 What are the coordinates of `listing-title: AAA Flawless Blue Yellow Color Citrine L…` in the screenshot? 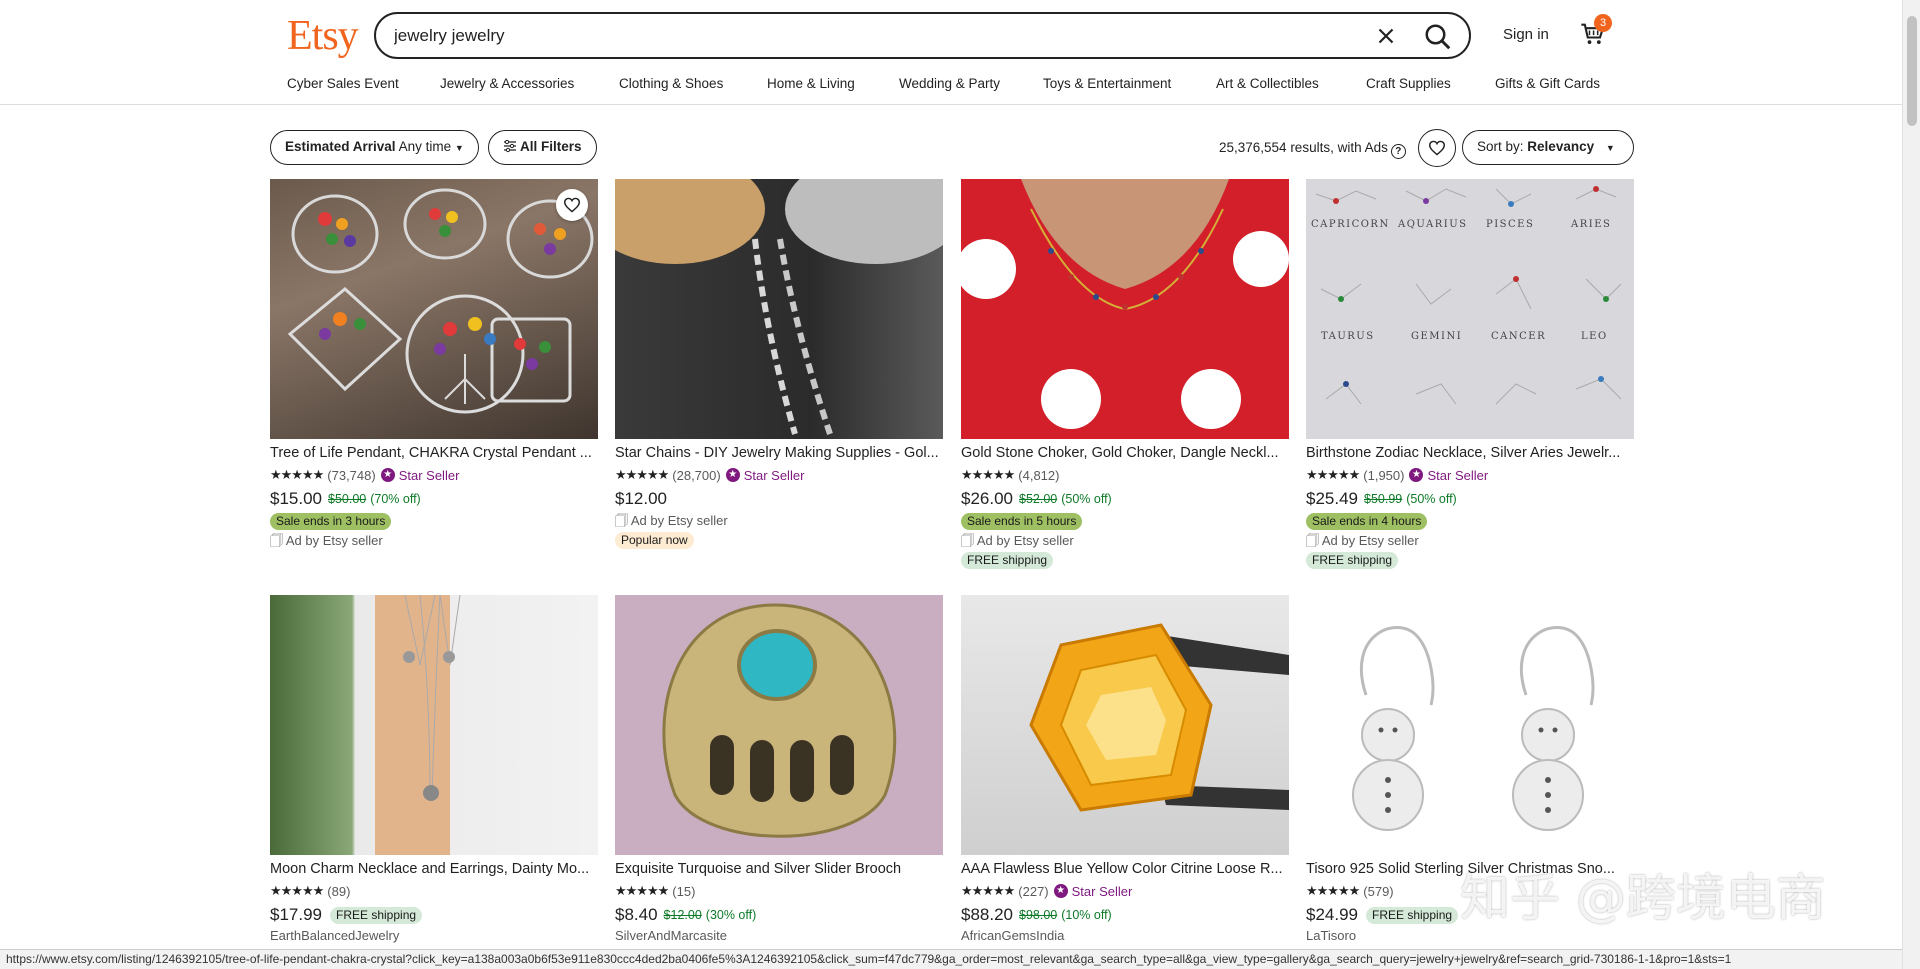 It's located at (1125, 870).